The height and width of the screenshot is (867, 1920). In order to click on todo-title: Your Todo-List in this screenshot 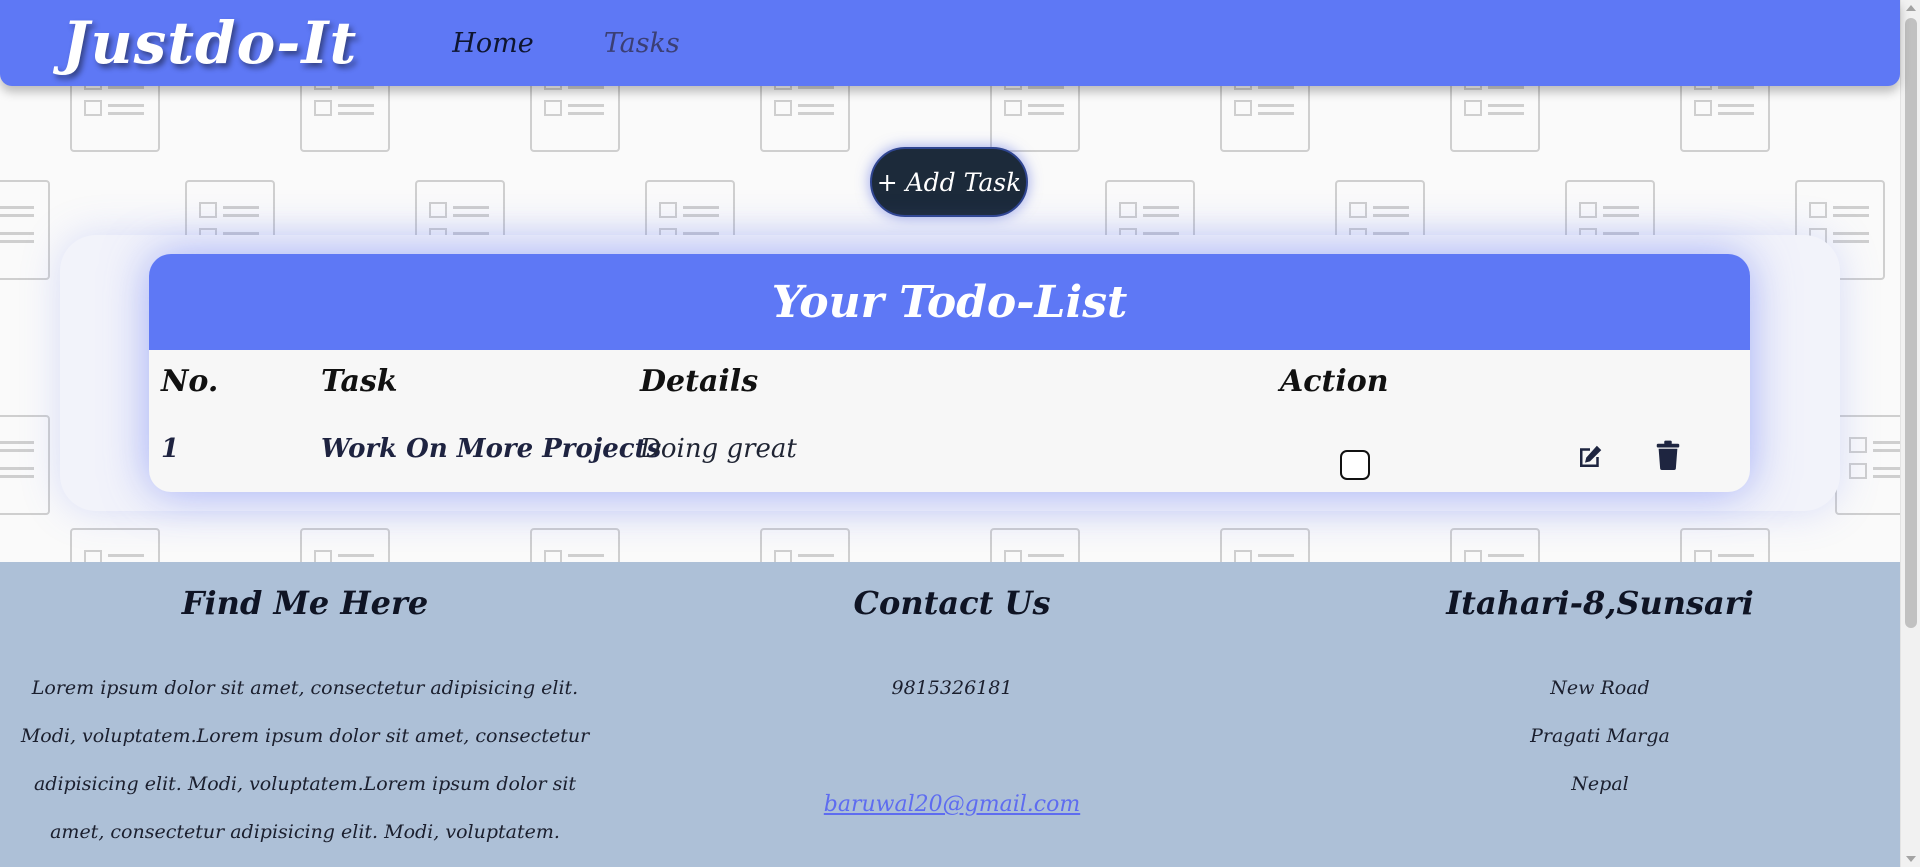, I will do `click(949, 302)`.